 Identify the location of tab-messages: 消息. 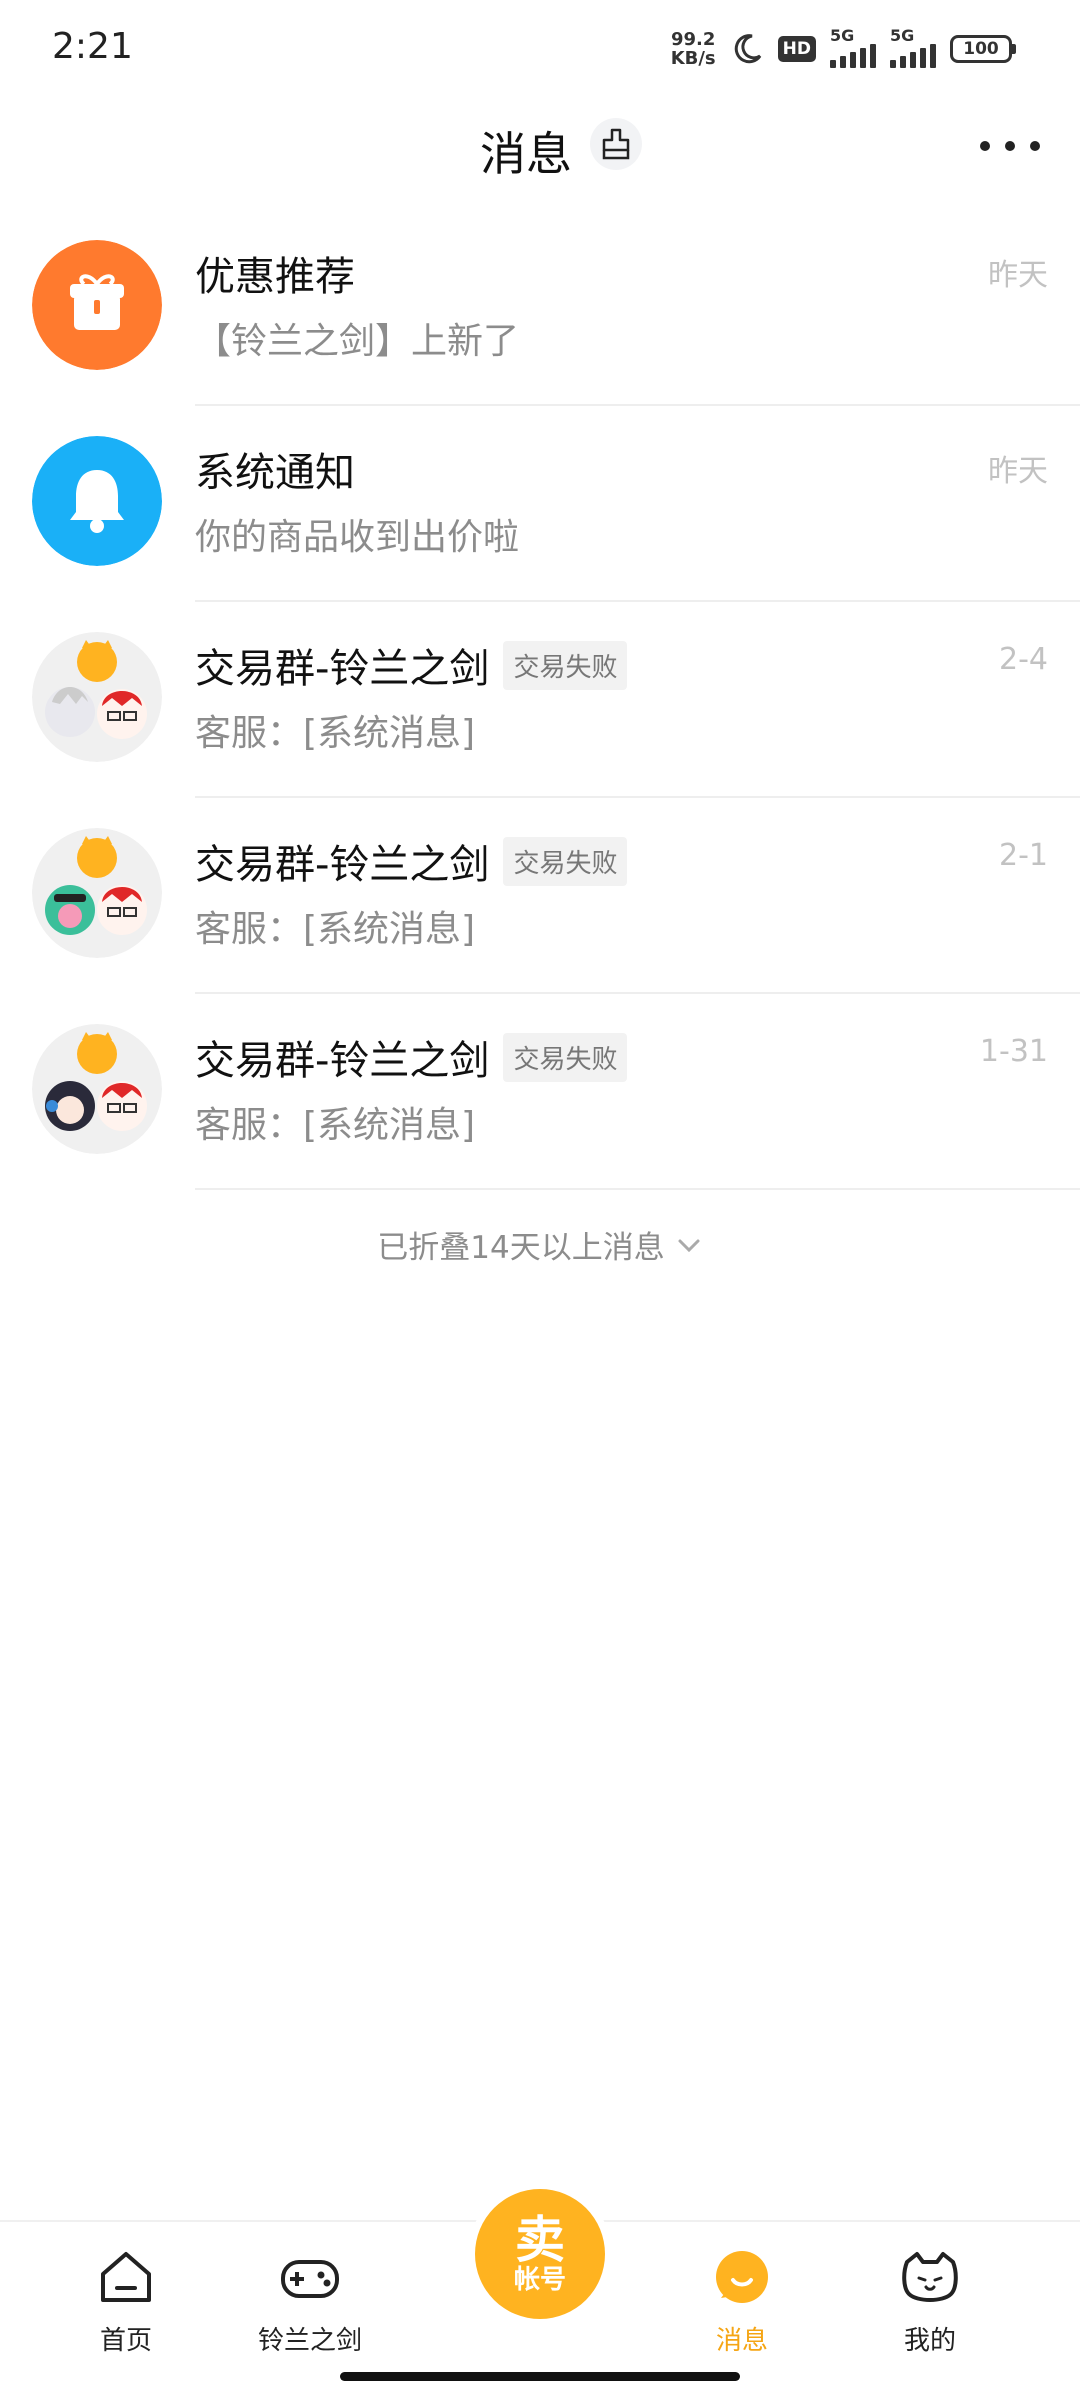
(742, 2299).